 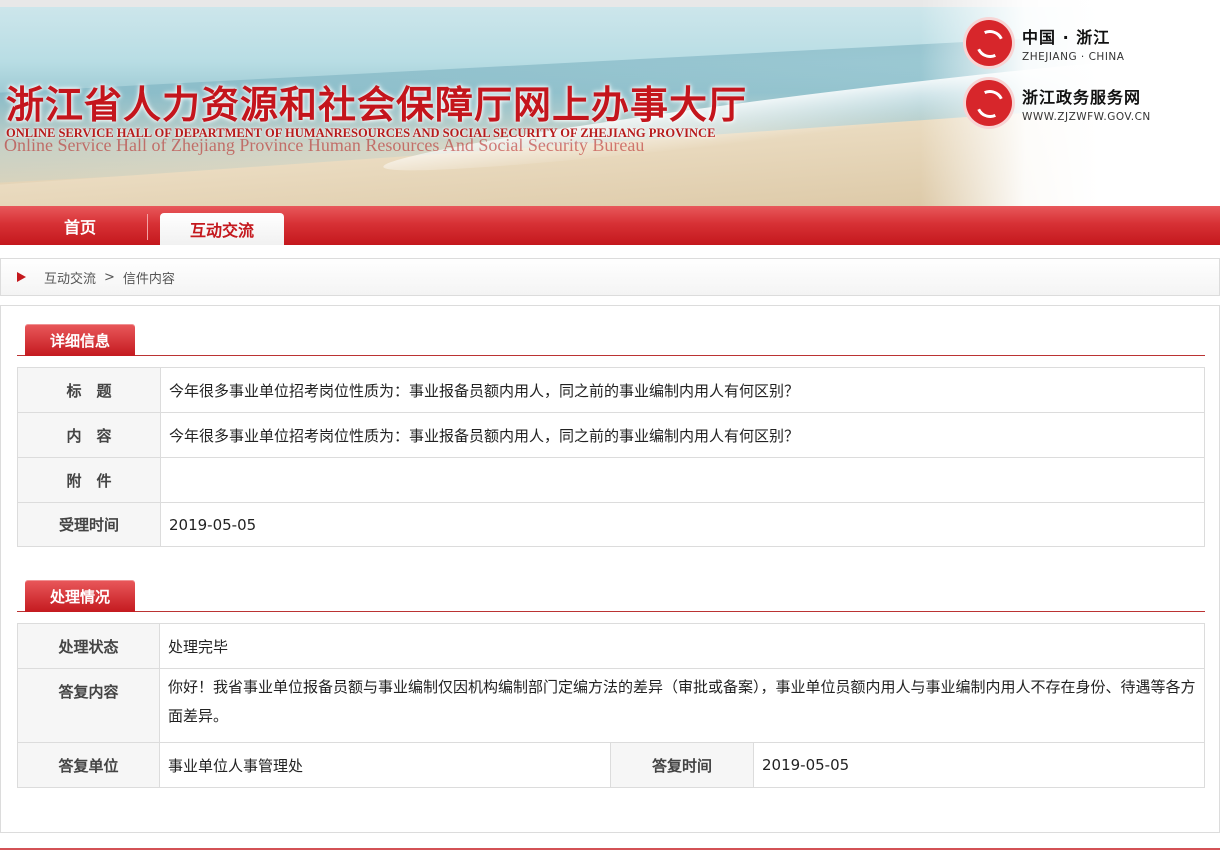 I want to click on accept-time-value: 2019-05-05, so click(x=682, y=524).